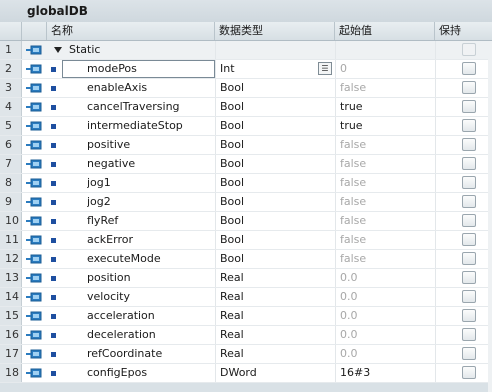 This screenshot has width=492, height=392. I want to click on variable-name: refCoordinate, so click(151, 354).